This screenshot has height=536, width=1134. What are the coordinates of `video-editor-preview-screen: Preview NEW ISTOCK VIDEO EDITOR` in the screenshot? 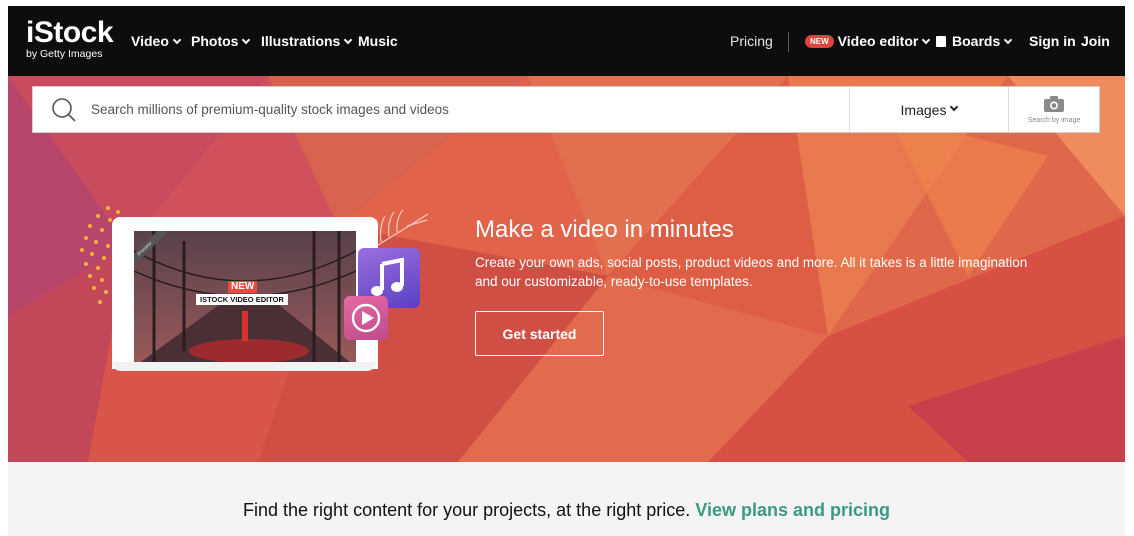 It's located at (245, 299).